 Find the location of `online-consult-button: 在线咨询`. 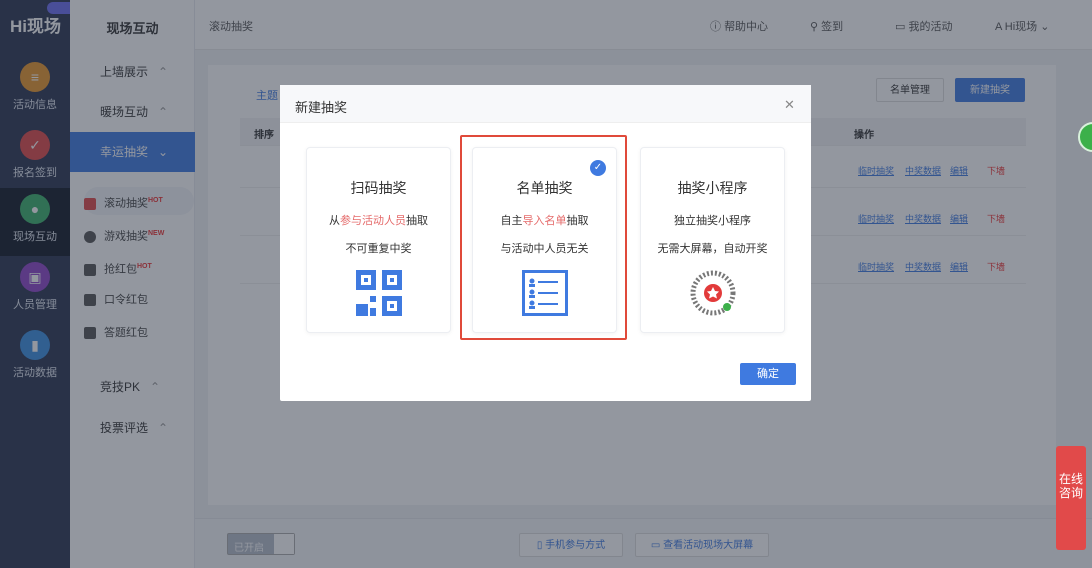

online-consult-button: 在线咨询 is located at coordinates (1071, 498).